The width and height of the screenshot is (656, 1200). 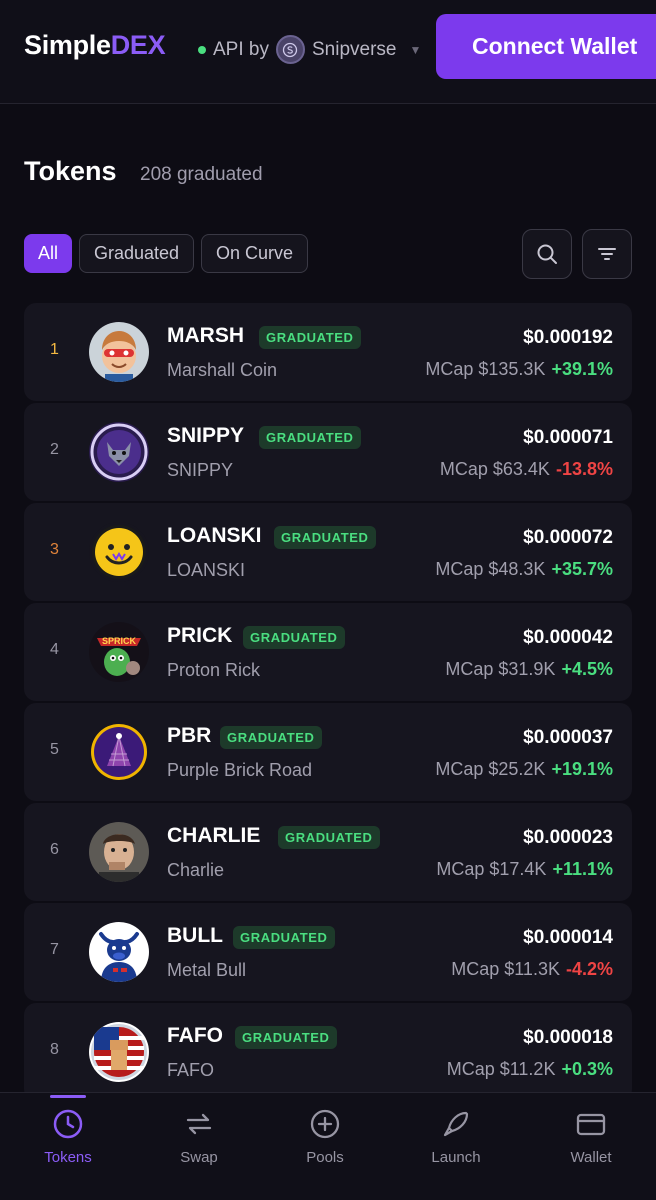 What do you see at coordinates (290, 49) in the screenshot?
I see `snipverse-logo-icon` at bounding box center [290, 49].